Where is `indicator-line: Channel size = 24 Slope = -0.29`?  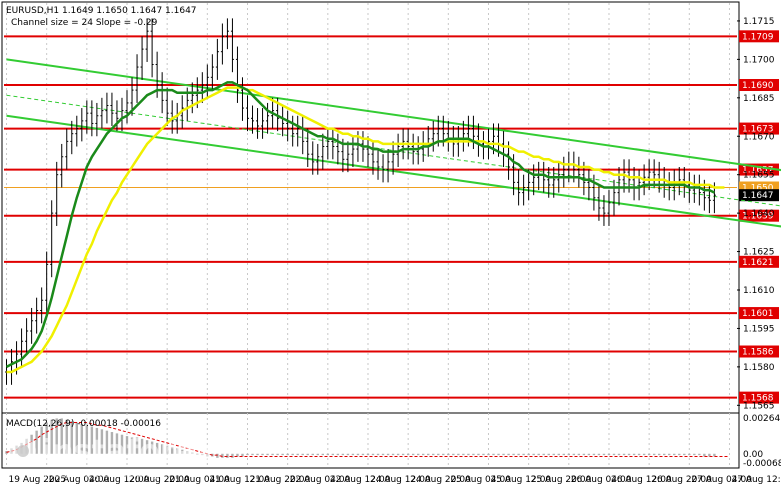 indicator-line: Channel size = 24 Slope = -0.29 is located at coordinates (84, 23).